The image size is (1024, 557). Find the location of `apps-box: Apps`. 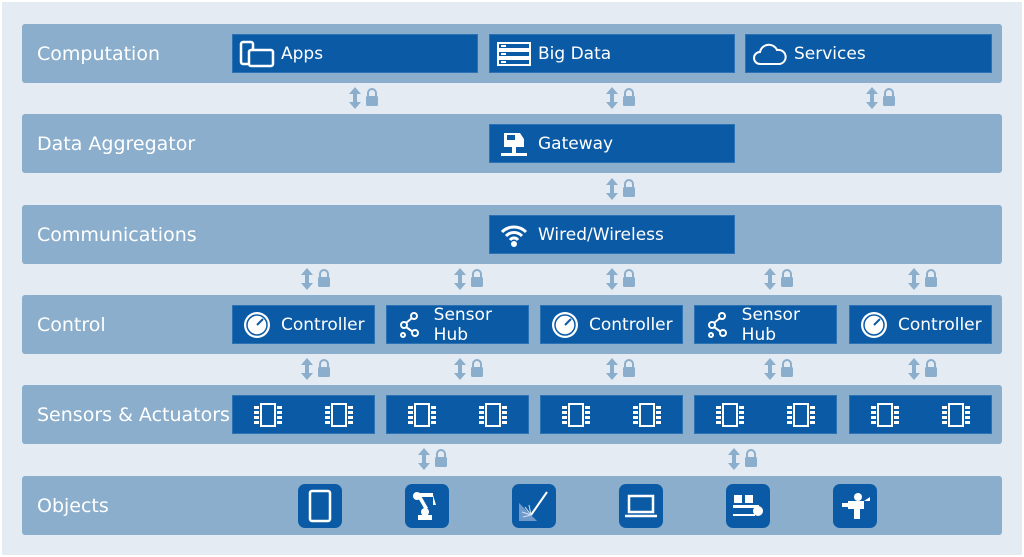

apps-box: Apps is located at coordinates (355, 53).